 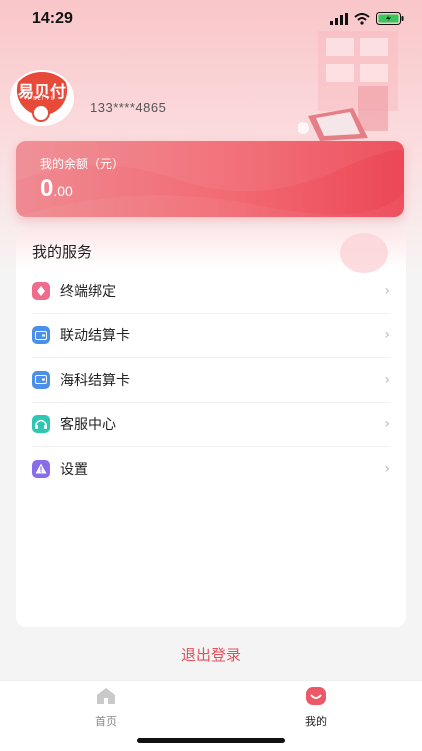 What do you see at coordinates (211, 425) in the screenshot?
I see `menu-item-customer-service: 客服中心 ›` at bounding box center [211, 425].